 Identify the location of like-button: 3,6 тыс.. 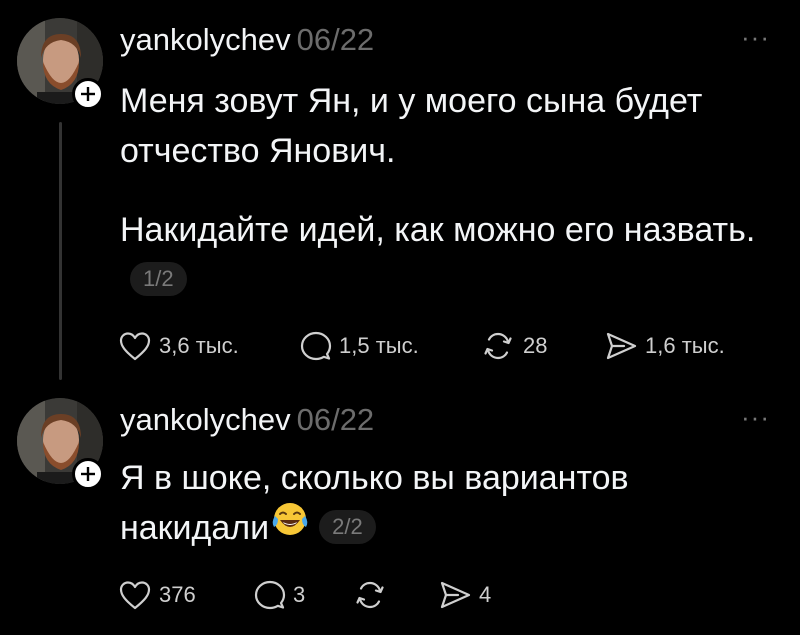
(178, 346).